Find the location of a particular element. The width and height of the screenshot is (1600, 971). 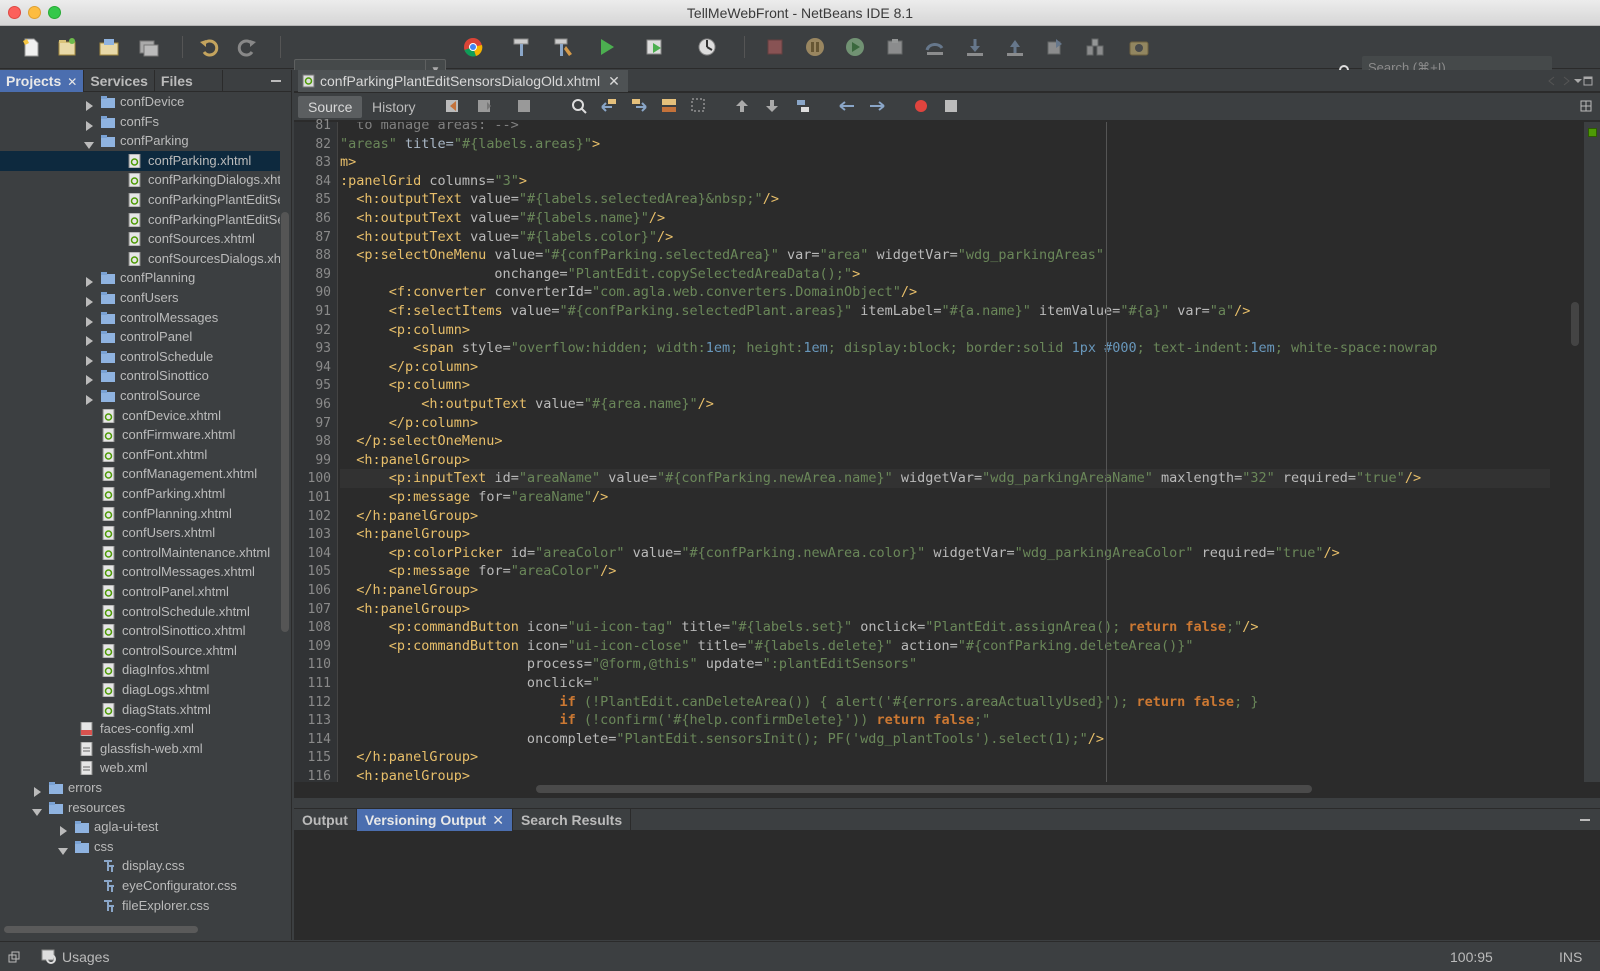

redo-icon is located at coordinates (247, 47).